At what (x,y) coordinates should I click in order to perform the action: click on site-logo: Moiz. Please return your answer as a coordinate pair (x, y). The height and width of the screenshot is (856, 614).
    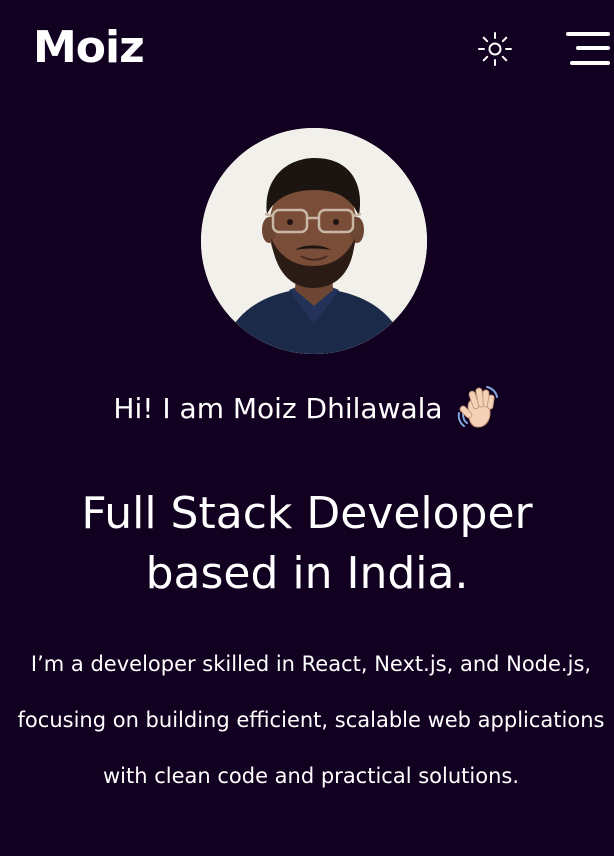
    Looking at the image, I should click on (89, 48).